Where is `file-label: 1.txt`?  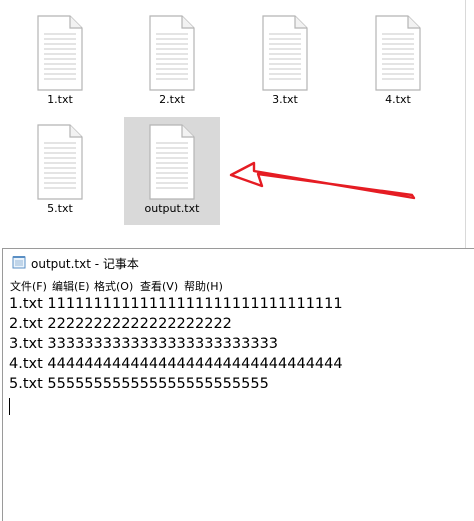
file-label: 1.txt is located at coordinates (60, 99).